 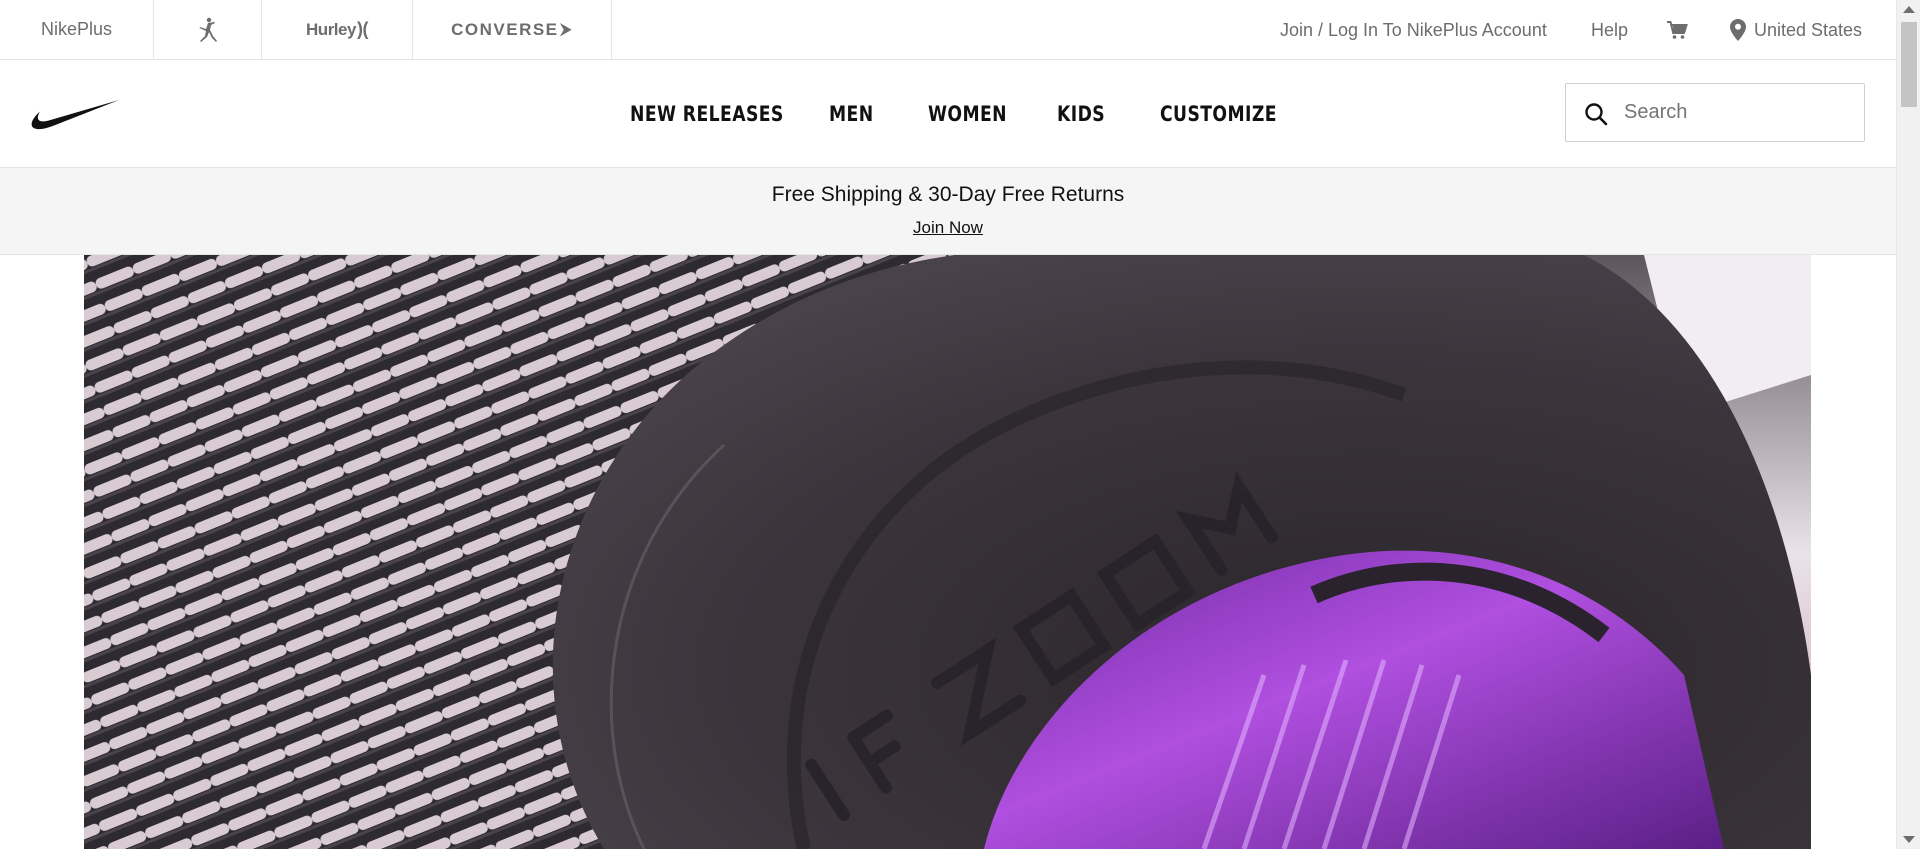 I want to click on nav-label: WOMEN, so click(x=968, y=113).